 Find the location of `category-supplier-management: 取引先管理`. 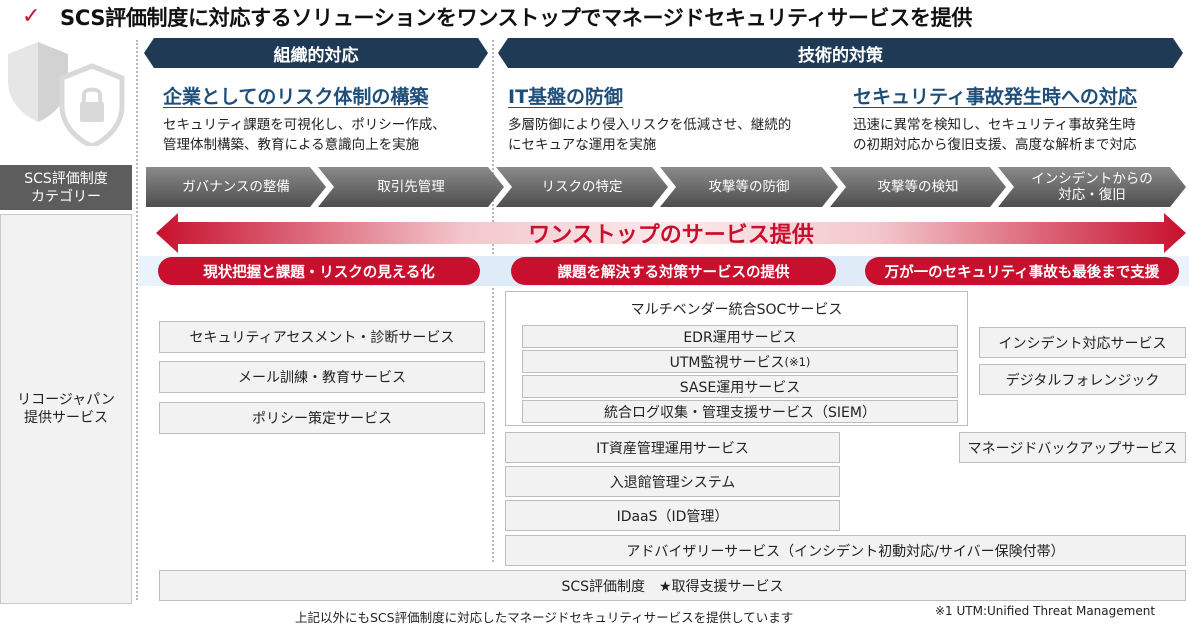

category-supplier-management: 取引先管理 is located at coordinates (411, 187).